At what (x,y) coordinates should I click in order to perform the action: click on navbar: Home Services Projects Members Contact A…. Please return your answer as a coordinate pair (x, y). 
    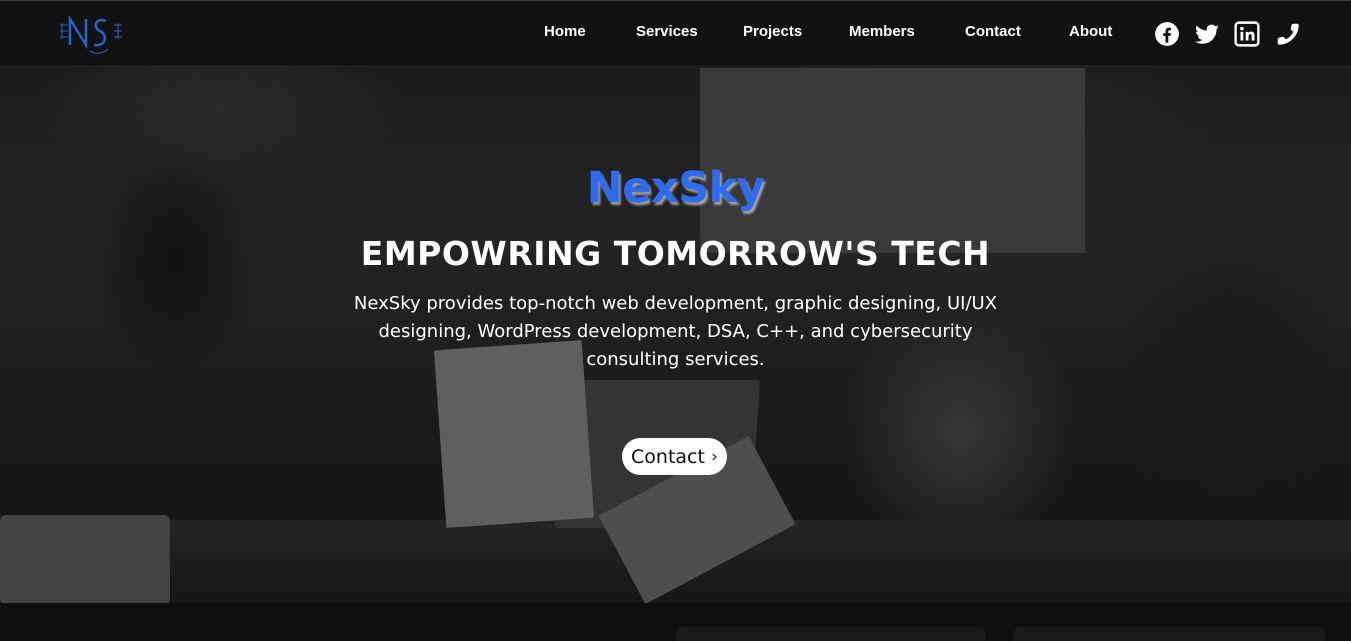
    Looking at the image, I should click on (675, 32).